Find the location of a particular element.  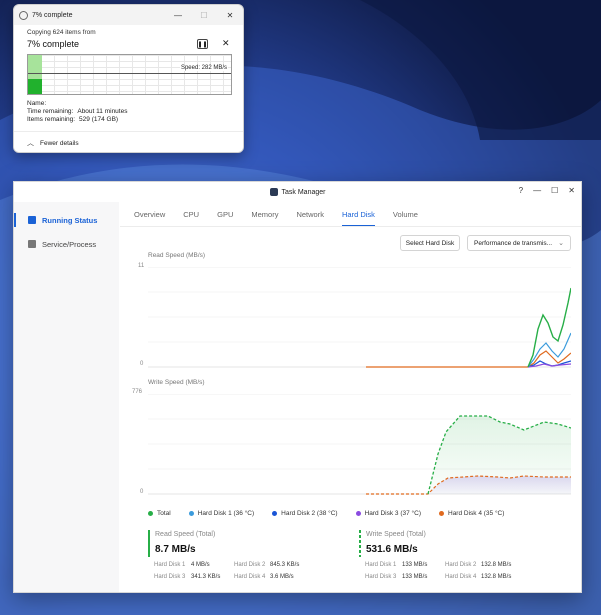

process-icon is located at coordinates (32, 244).